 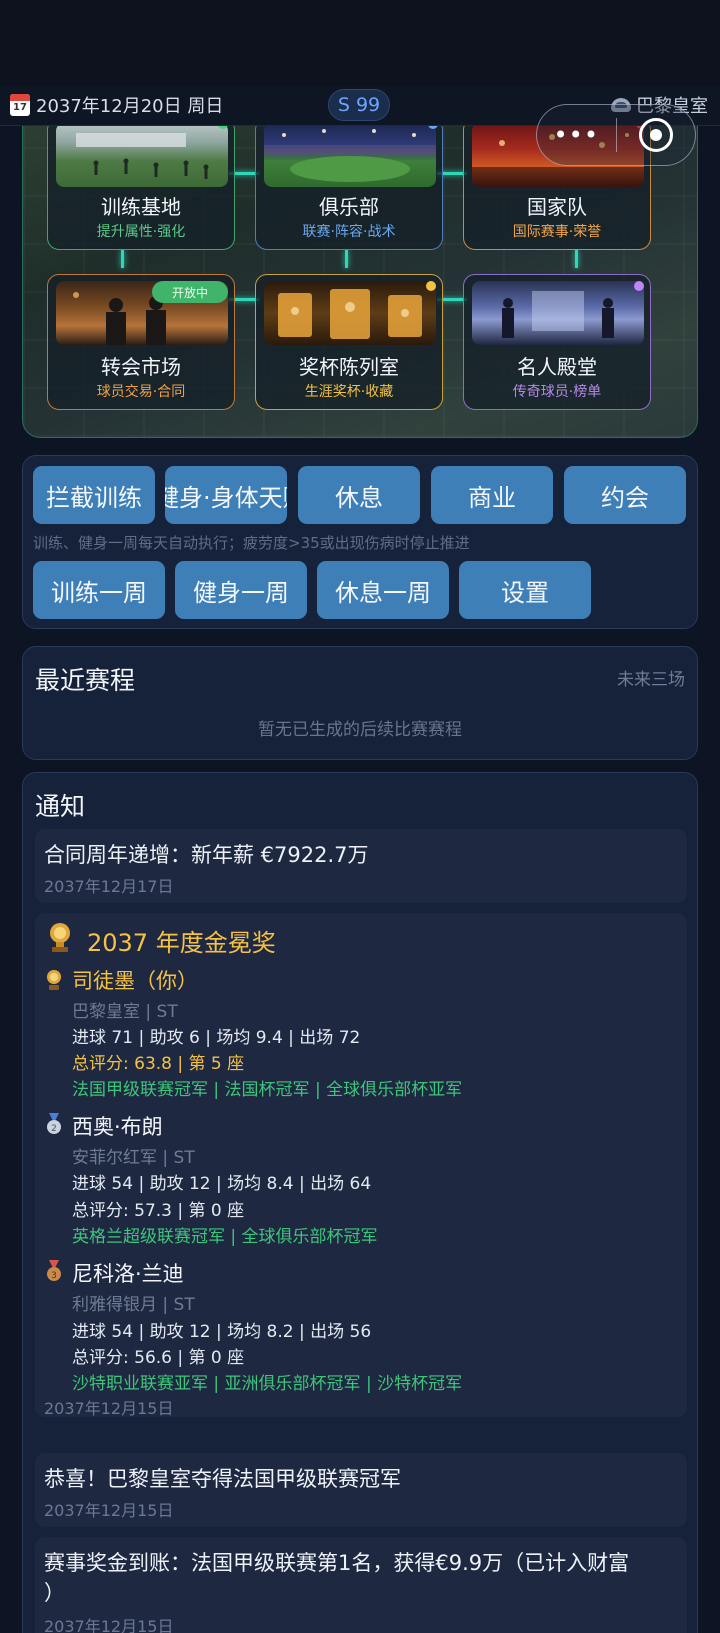 What do you see at coordinates (576, 135) in the screenshot?
I see `more-menu-icon: •••` at bounding box center [576, 135].